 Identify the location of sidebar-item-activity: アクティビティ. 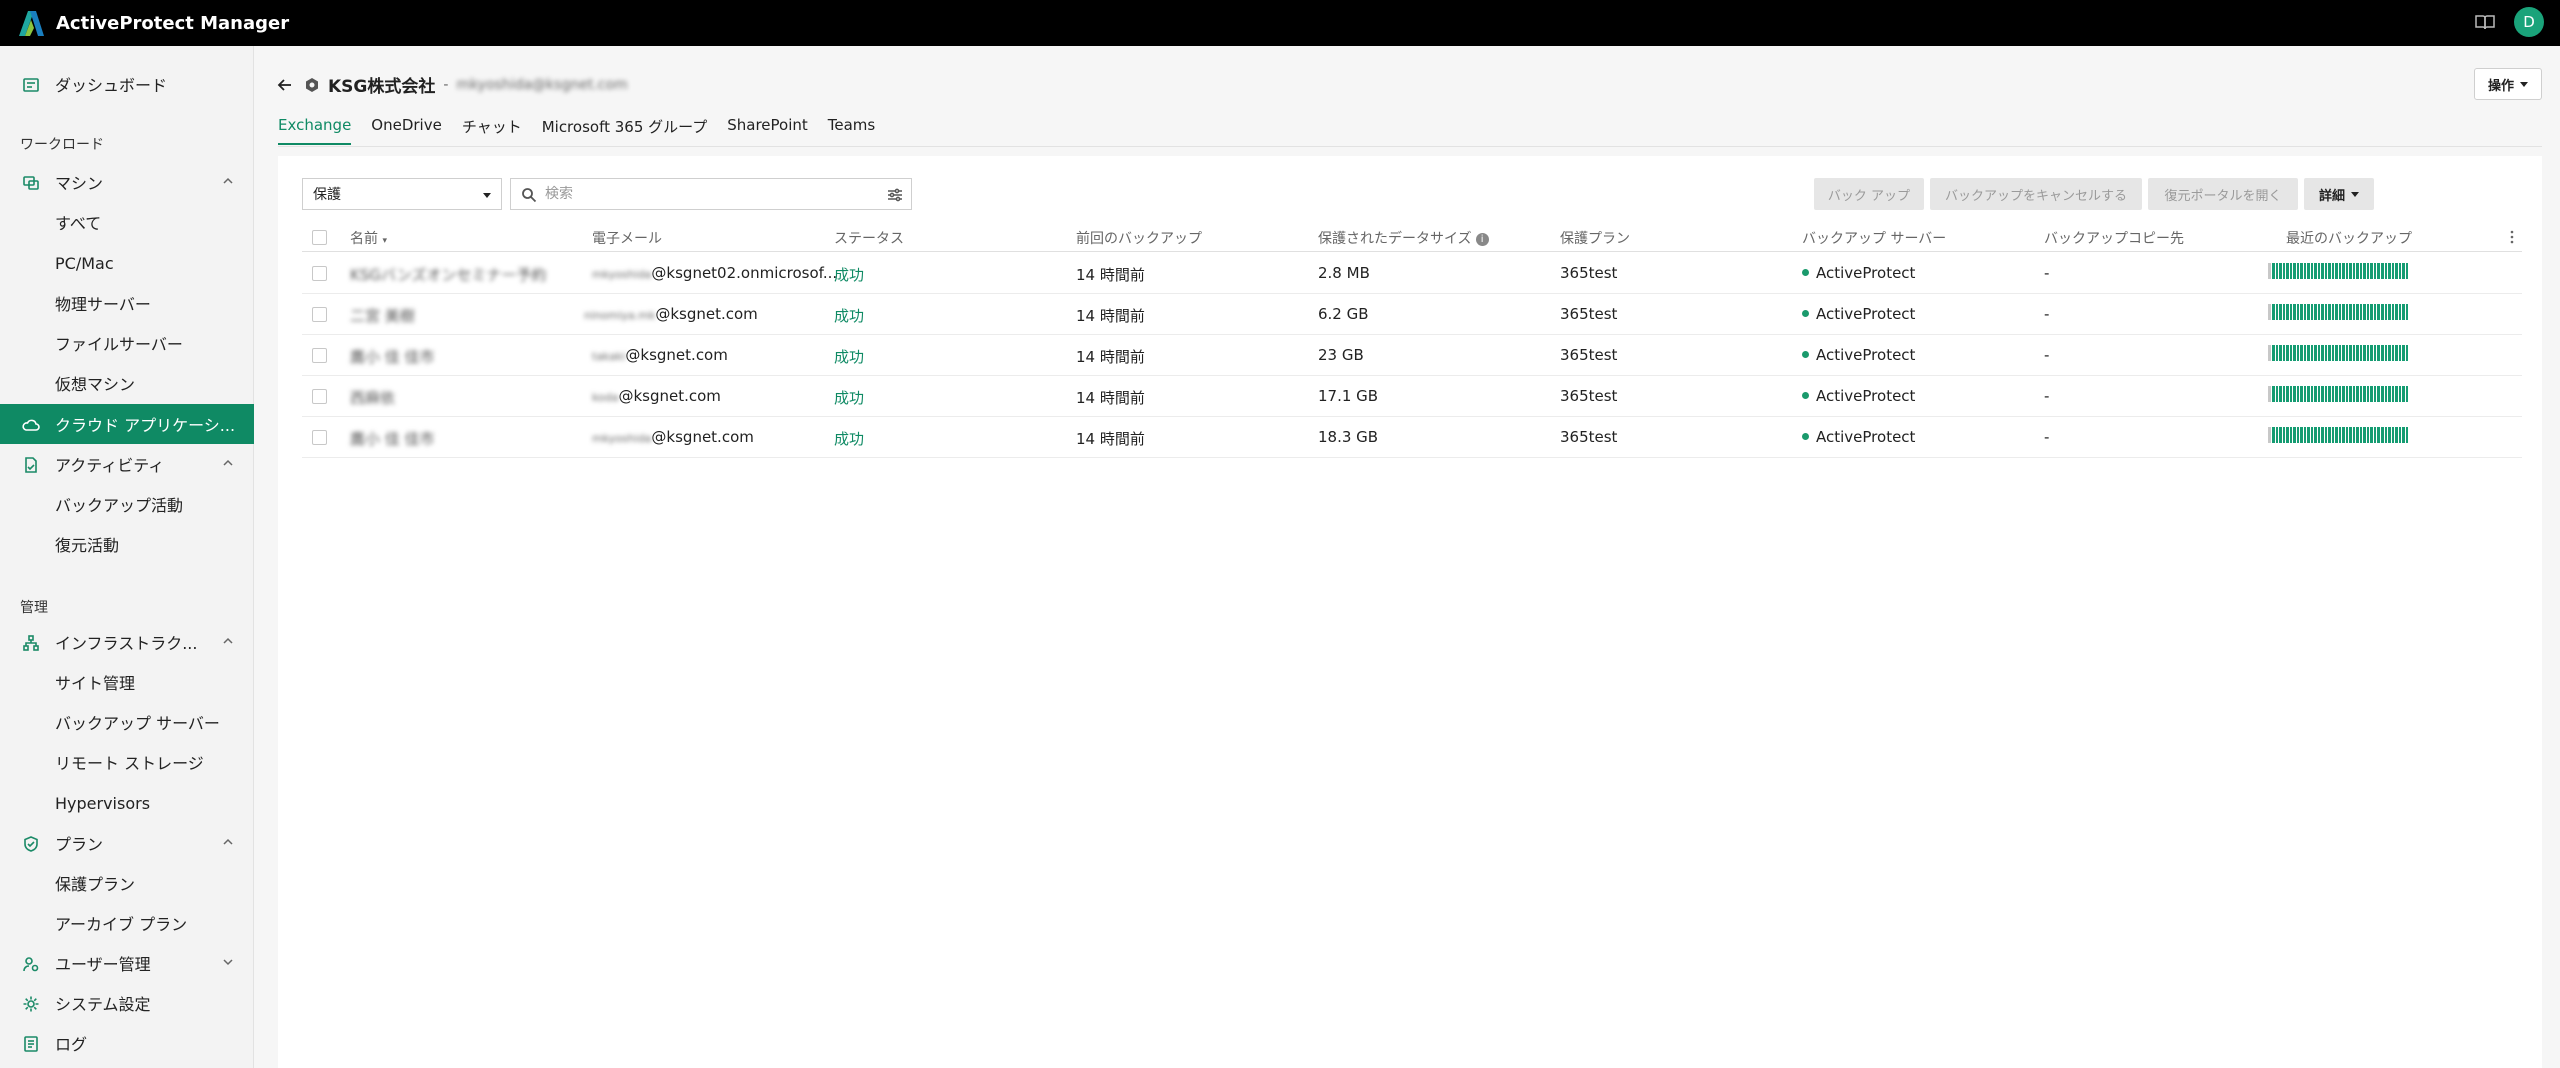
(127, 464).